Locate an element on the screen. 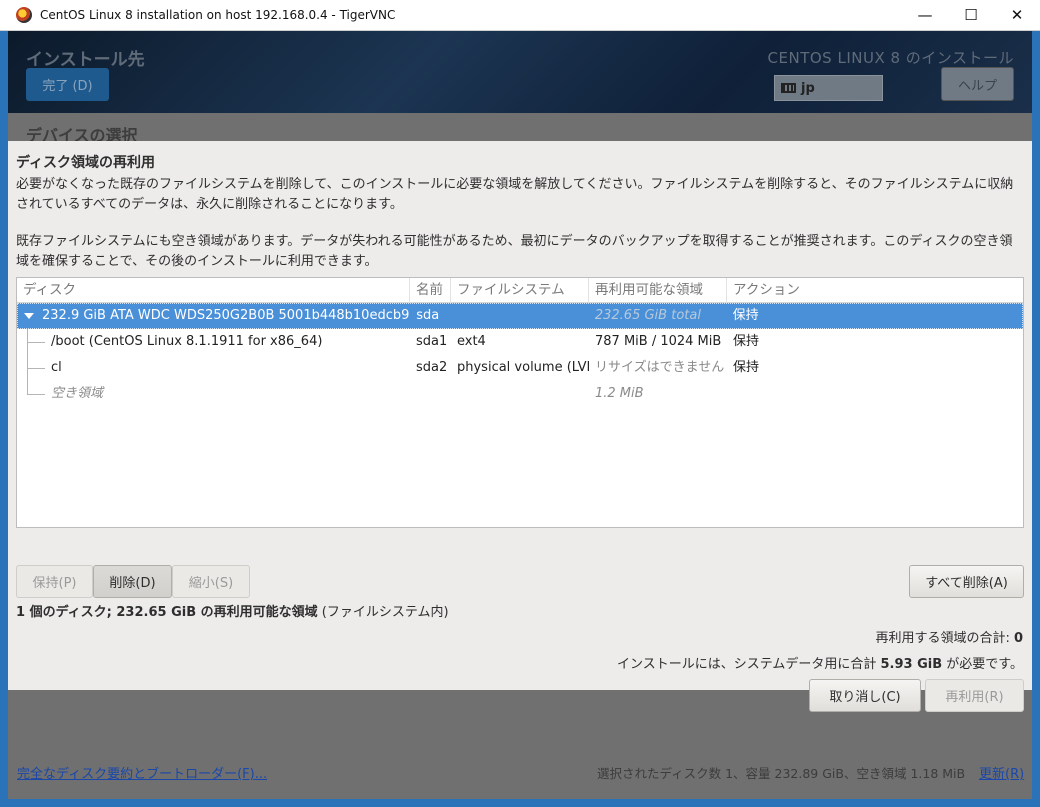  minimize-button: — is located at coordinates (925, 15).